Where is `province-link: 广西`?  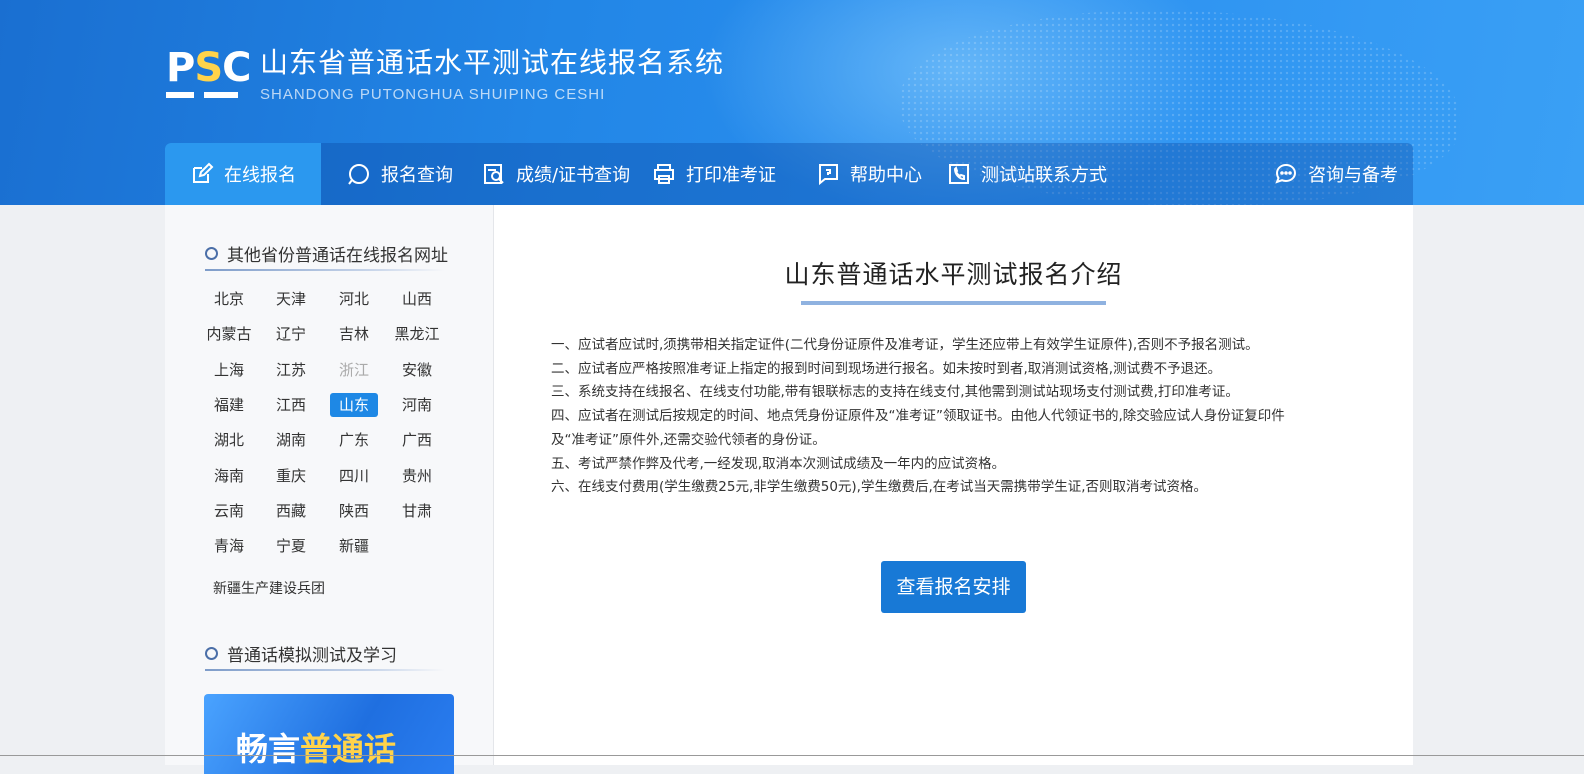 province-link: 广西 is located at coordinates (417, 440).